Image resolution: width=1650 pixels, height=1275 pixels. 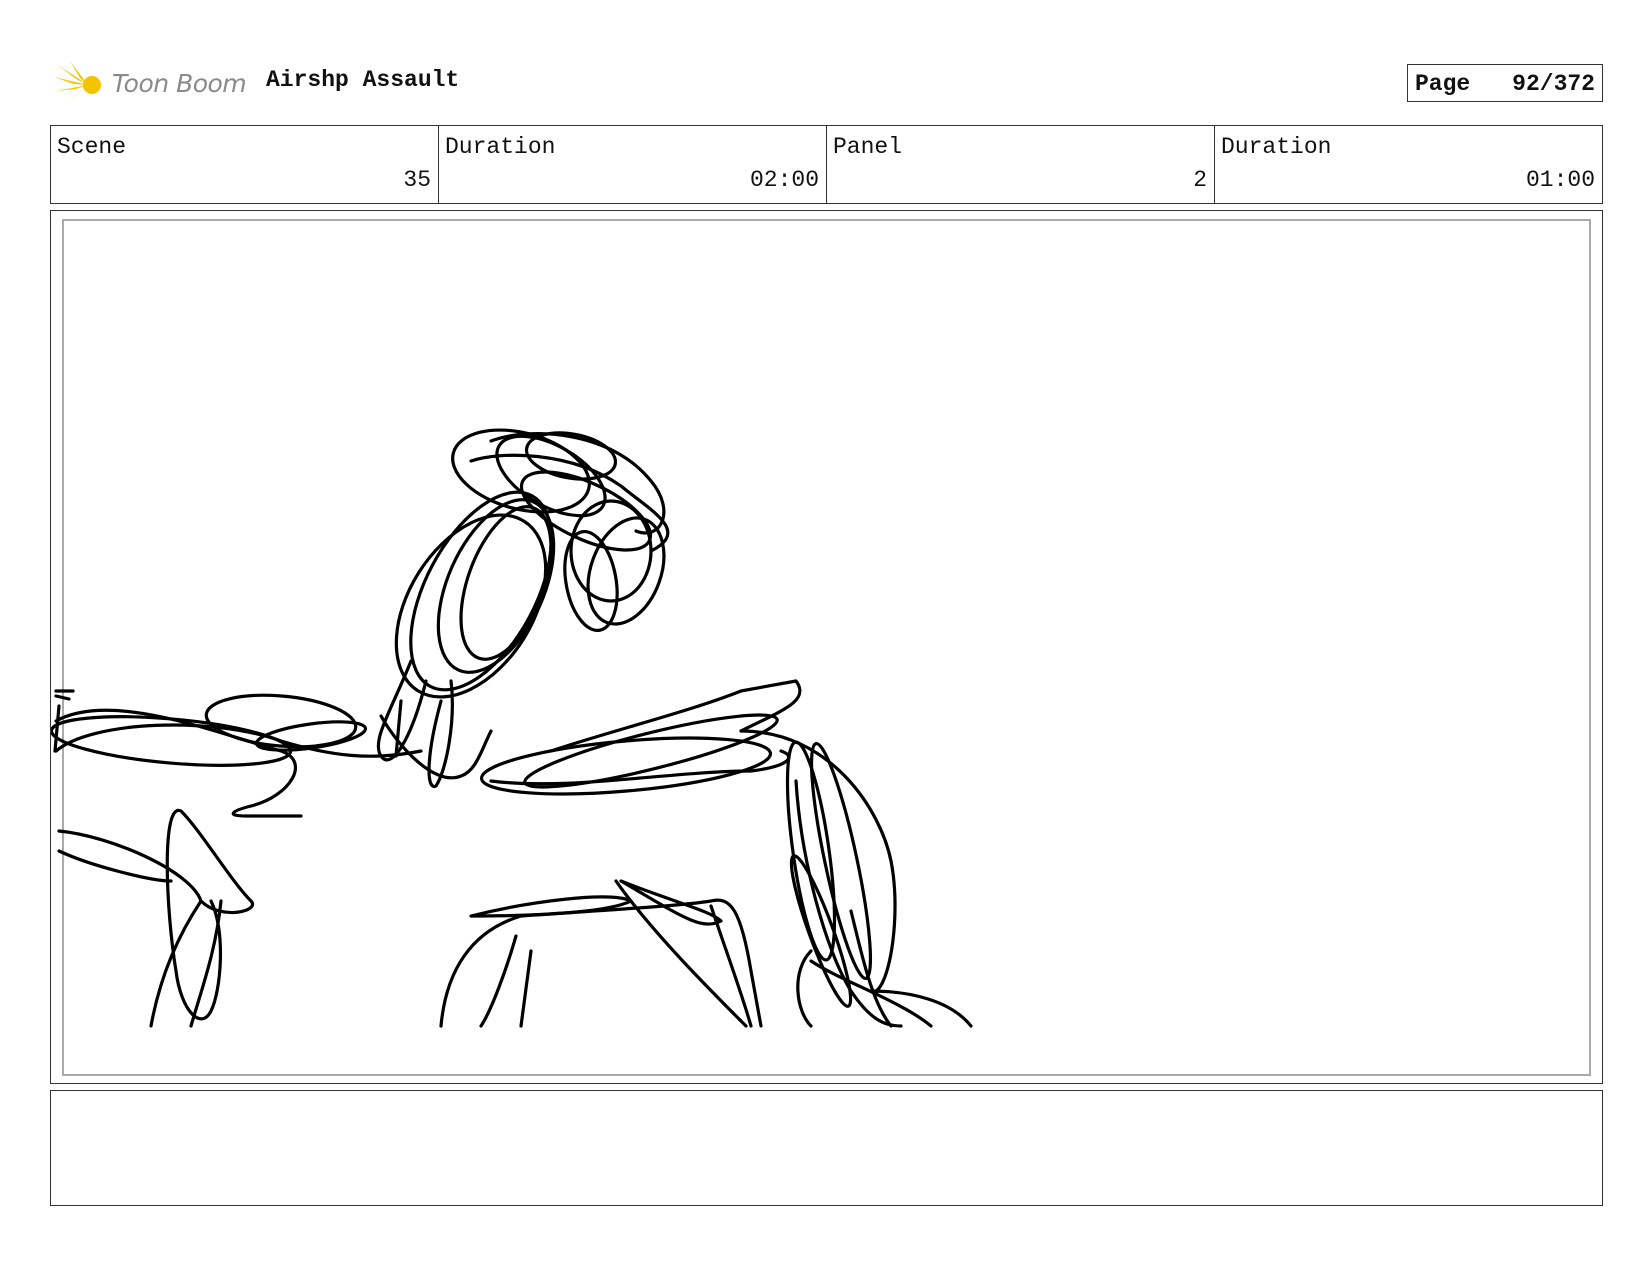 What do you see at coordinates (826, 84) in the screenshot?
I see `storyboard-header: Toon Boom Airshp Assault Page 92/372` at bounding box center [826, 84].